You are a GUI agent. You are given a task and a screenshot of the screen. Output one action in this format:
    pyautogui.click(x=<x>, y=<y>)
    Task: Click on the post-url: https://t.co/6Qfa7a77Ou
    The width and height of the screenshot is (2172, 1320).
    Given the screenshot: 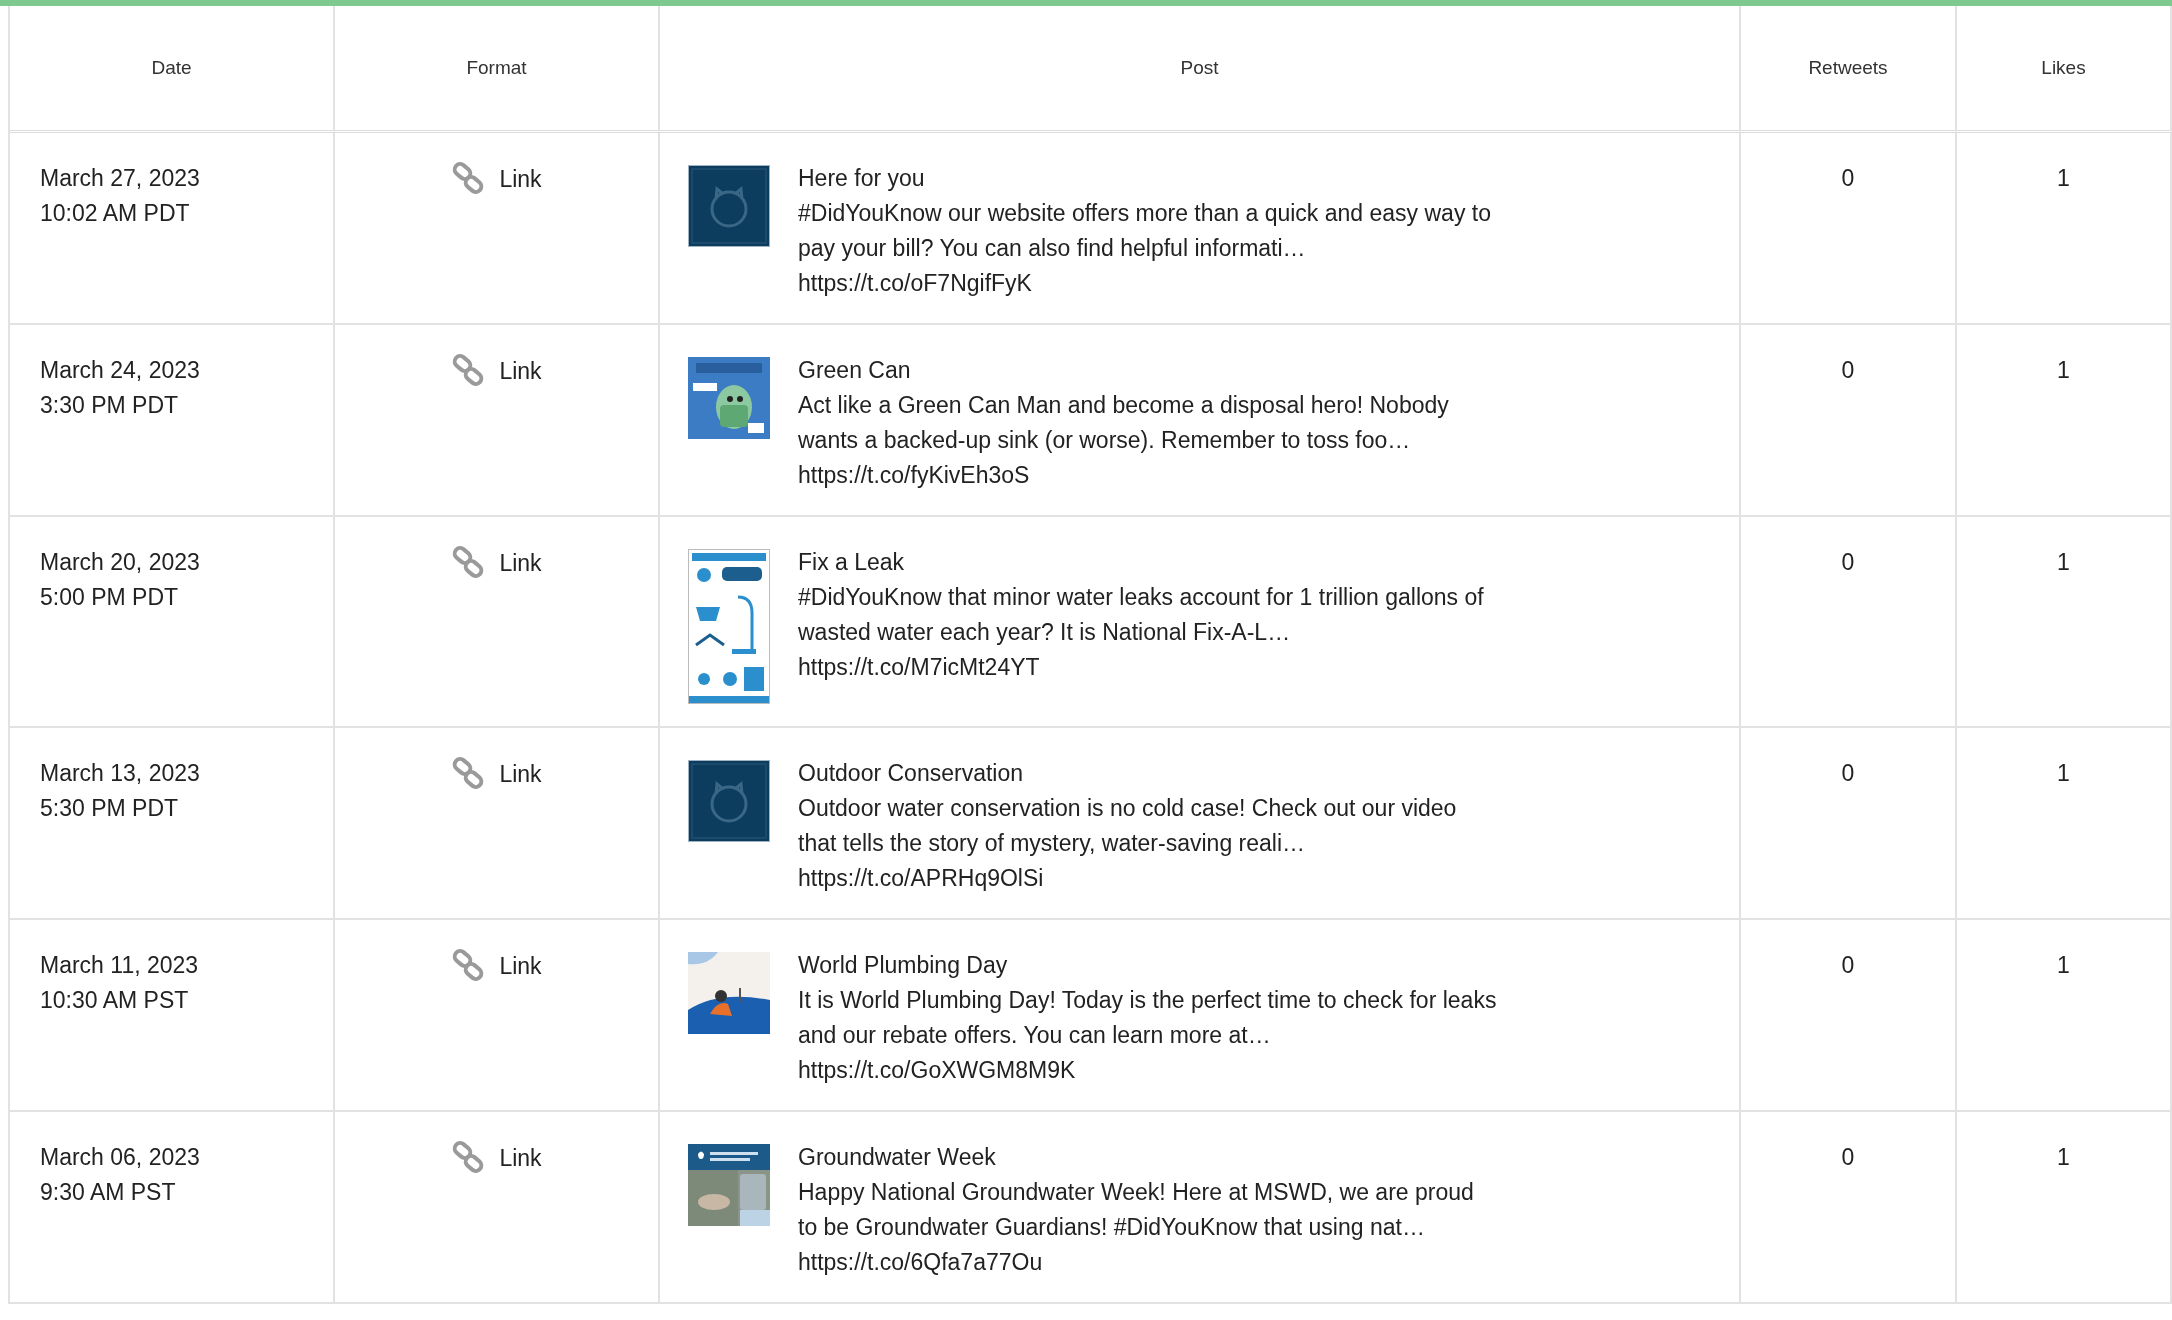 What is the action you would take?
    pyautogui.click(x=920, y=1262)
    